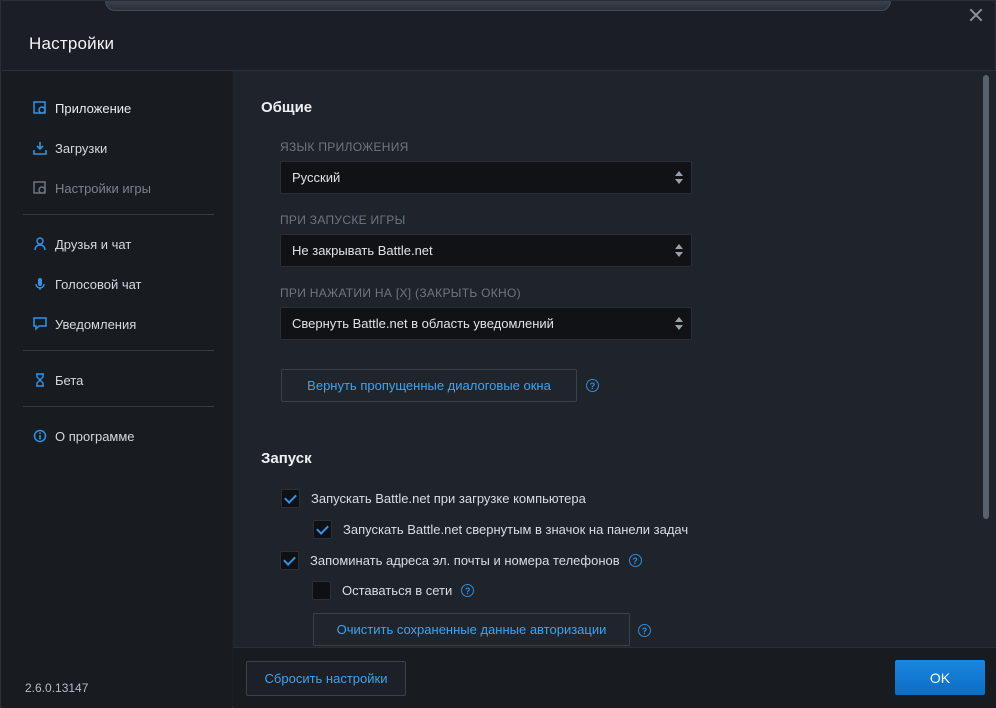  What do you see at coordinates (344, 147) in the screenshot?
I see `language-label: ЯЗЫК ПРИЛОЖЕНИЯ` at bounding box center [344, 147].